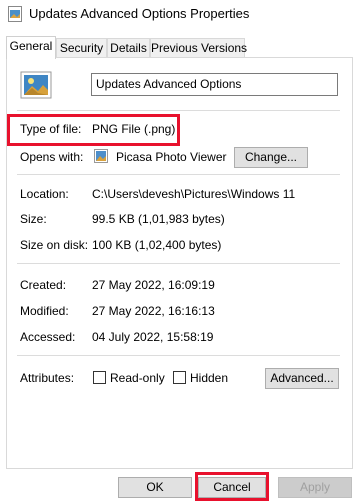  I want to click on modified-label: Modified:, so click(44, 311).